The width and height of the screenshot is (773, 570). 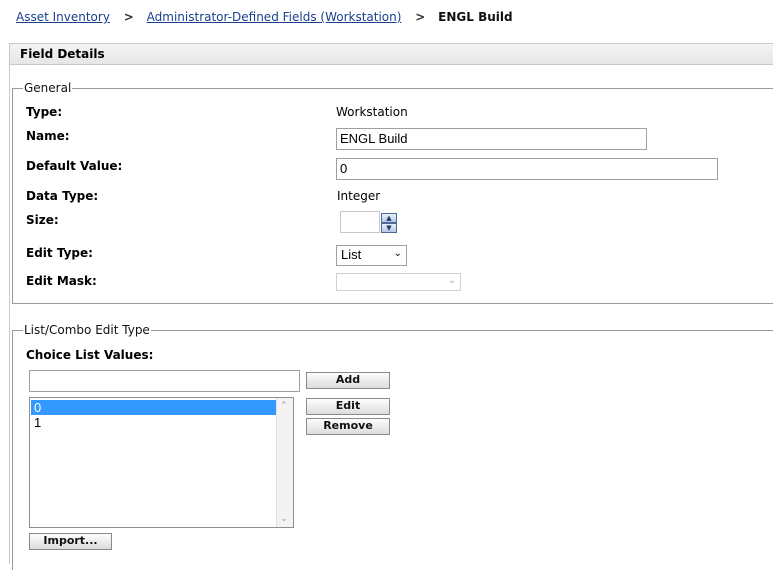 I want to click on panel-border, so click(x=9, y=314).